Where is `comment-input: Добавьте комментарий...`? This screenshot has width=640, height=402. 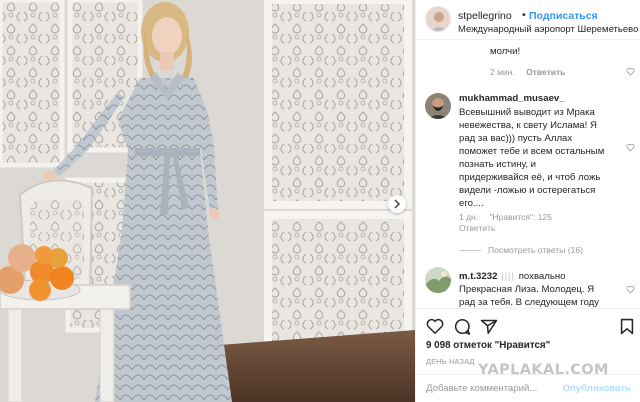
comment-input: Добавьте комментарий... is located at coordinates (481, 388).